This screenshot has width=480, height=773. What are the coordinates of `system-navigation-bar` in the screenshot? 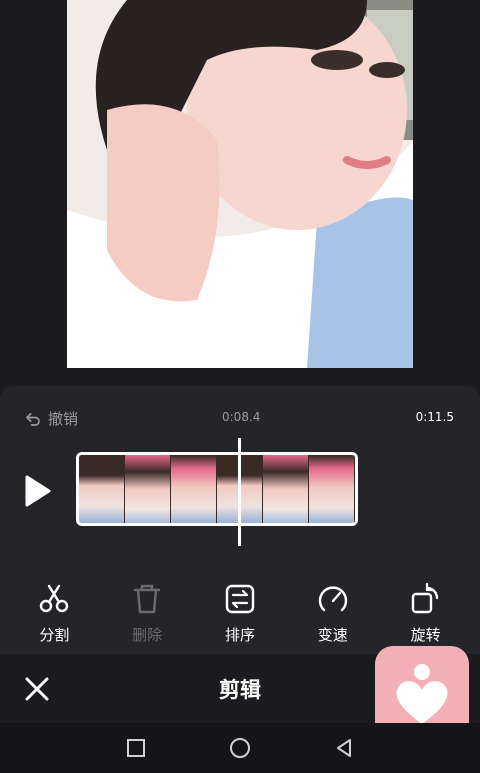 It's located at (240, 748).